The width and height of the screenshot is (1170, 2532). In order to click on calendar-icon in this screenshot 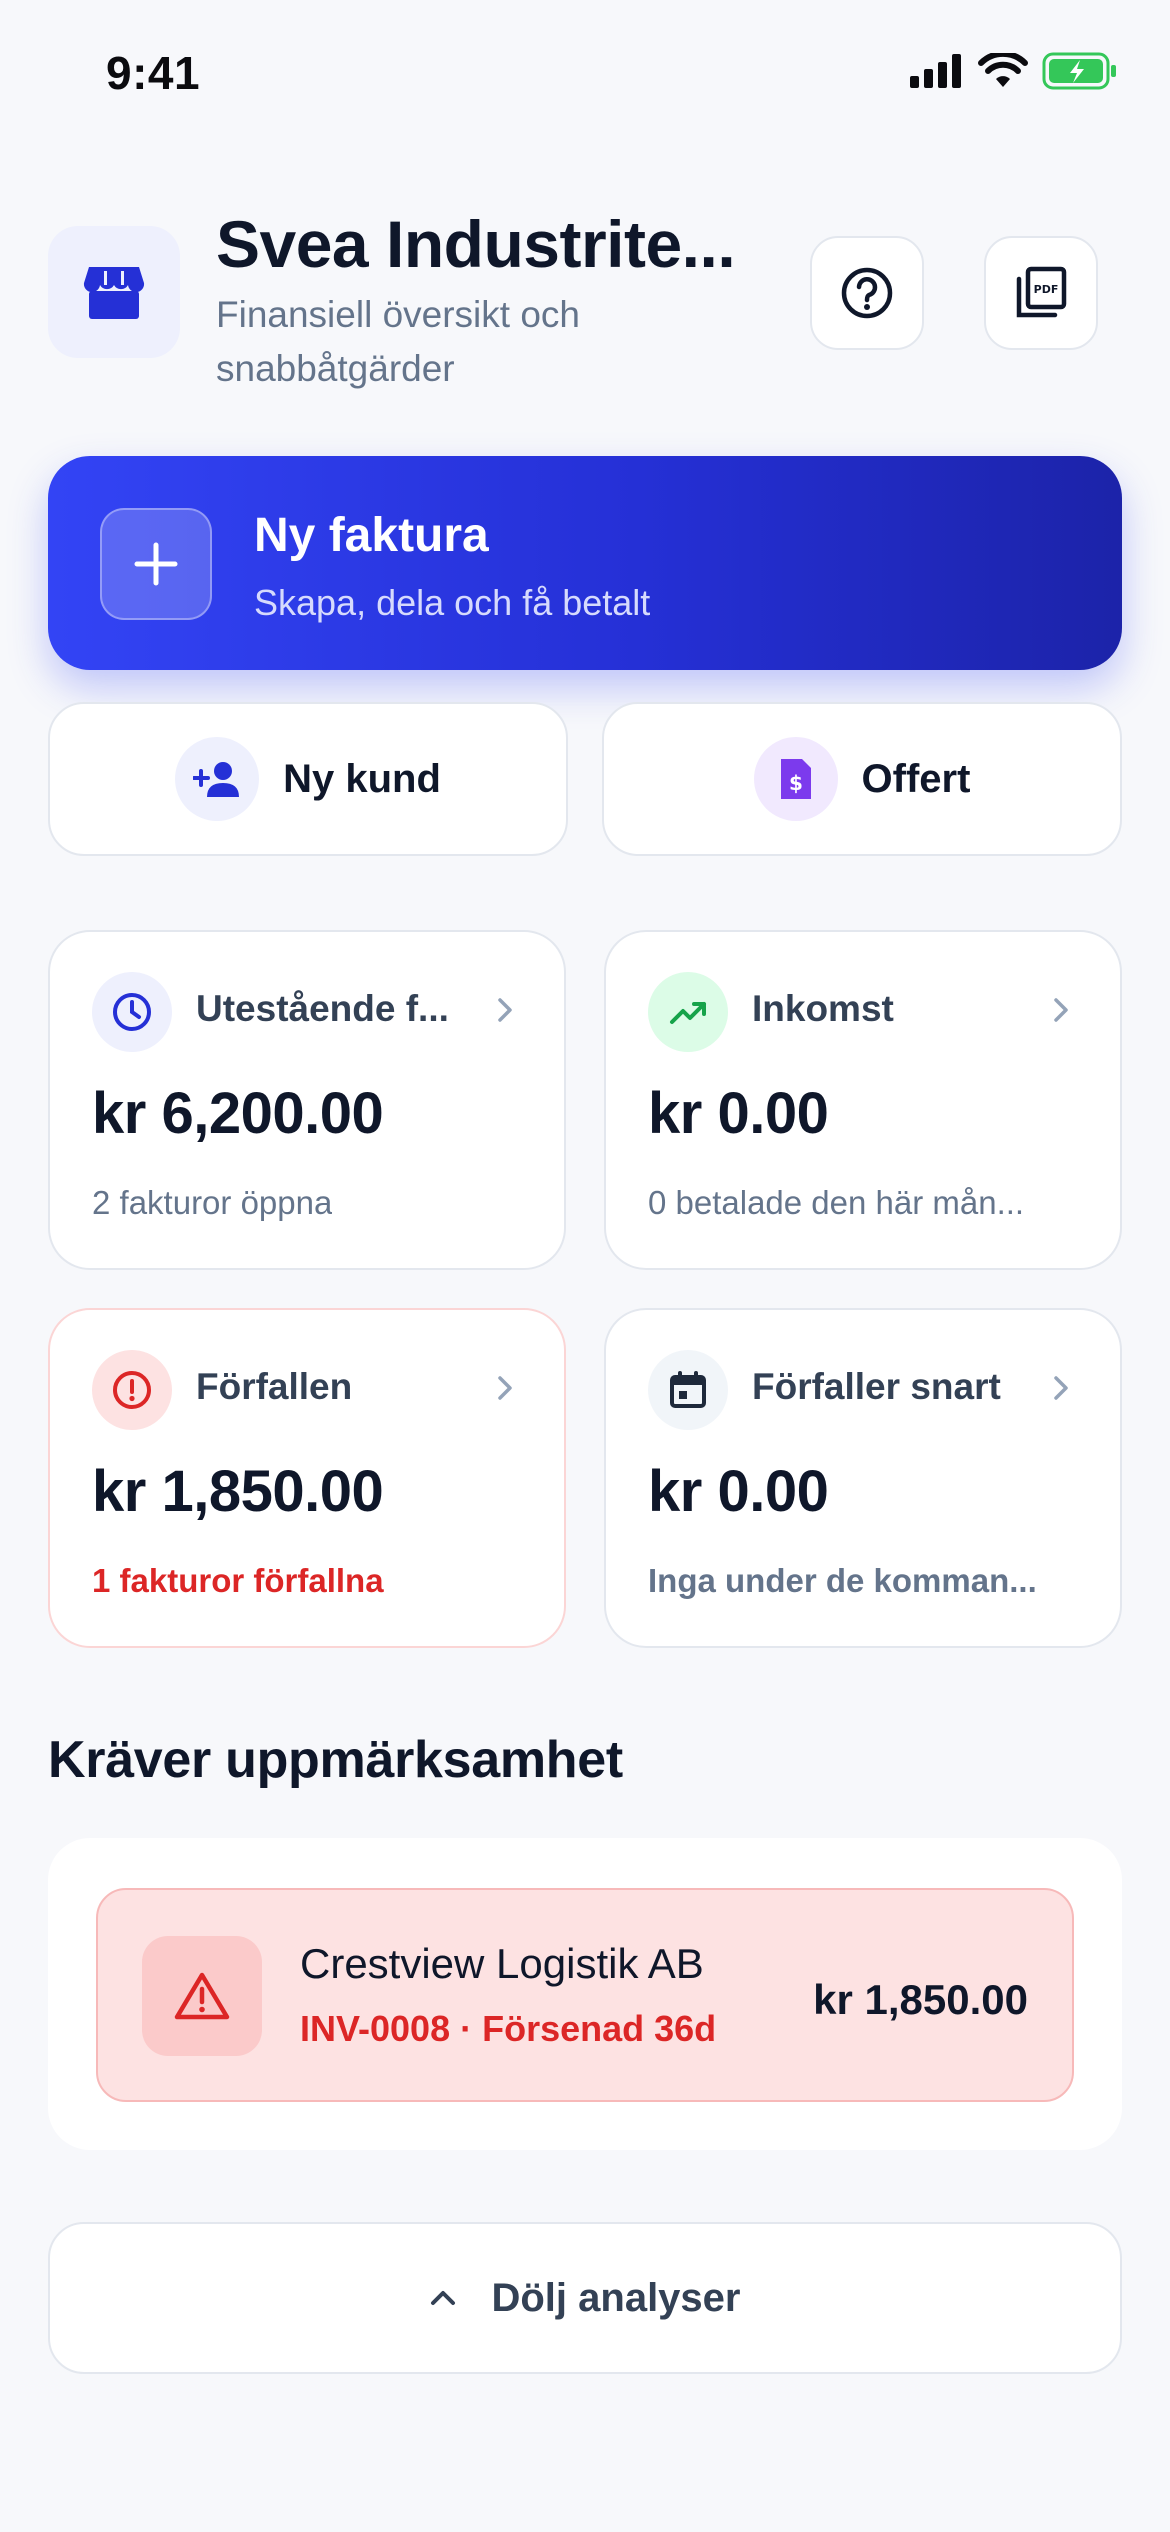, I will do `click(688, 1390)`.